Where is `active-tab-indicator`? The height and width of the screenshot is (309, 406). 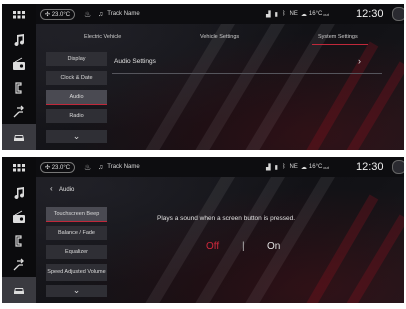
active-tab-indicator is located at coordinates (340, 44).